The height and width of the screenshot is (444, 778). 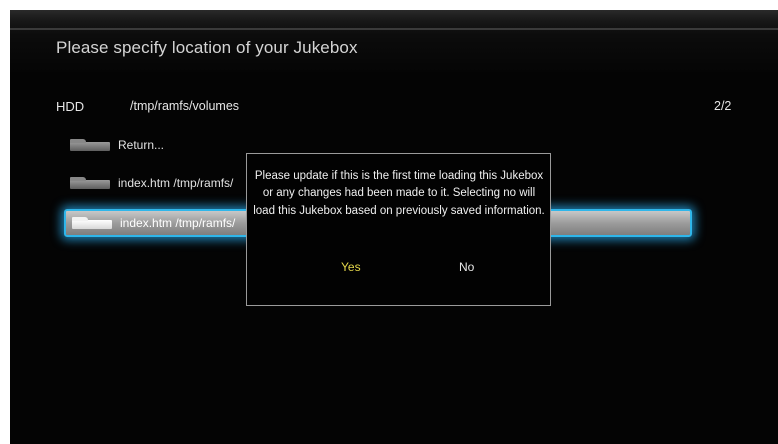 I want to click on title-bar: Please specify location of your Jukebox, so click(x=394, y=41).